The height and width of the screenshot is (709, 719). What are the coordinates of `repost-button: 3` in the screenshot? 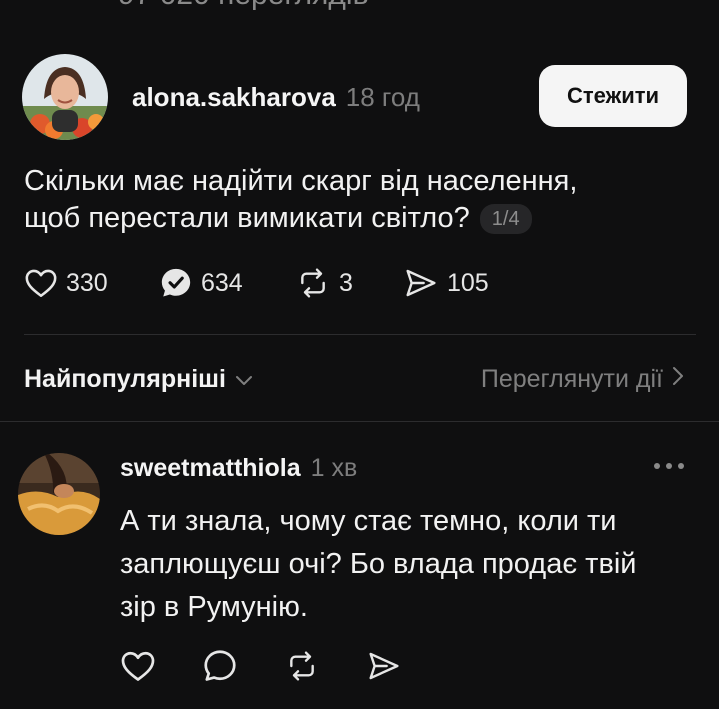 It's located at (349, 283).